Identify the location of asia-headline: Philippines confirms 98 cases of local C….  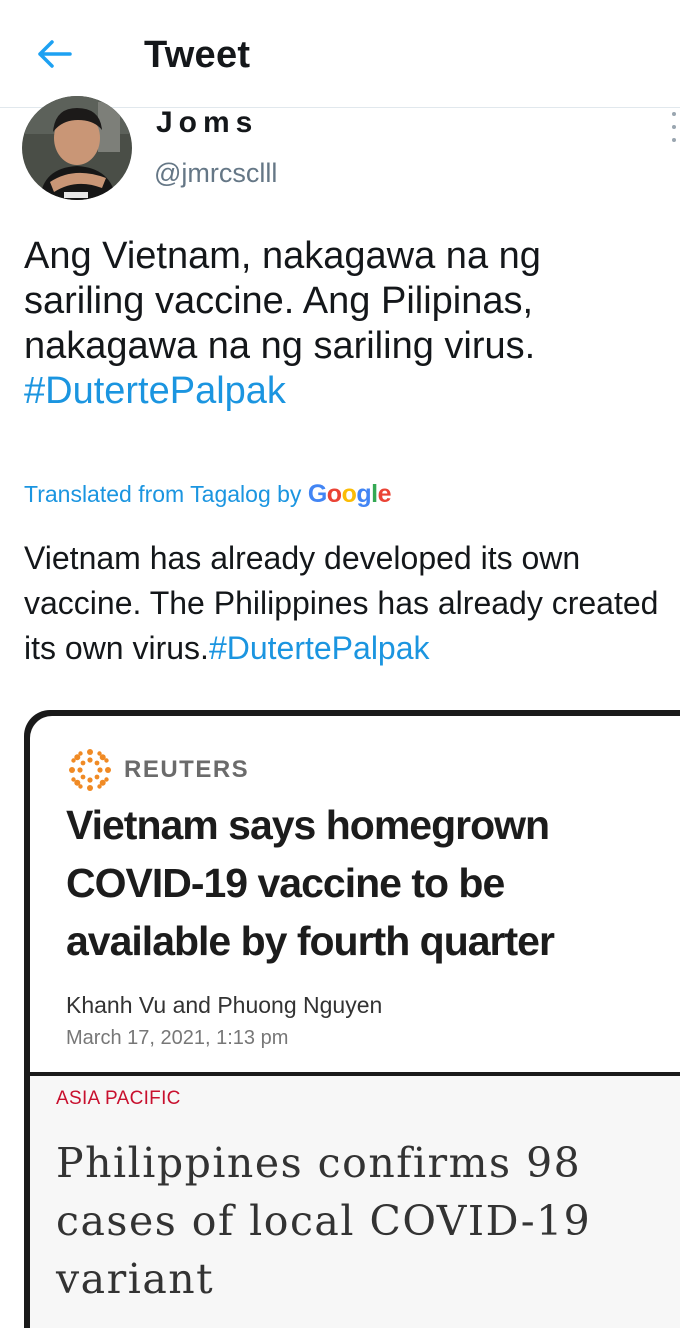
(324, 1221).